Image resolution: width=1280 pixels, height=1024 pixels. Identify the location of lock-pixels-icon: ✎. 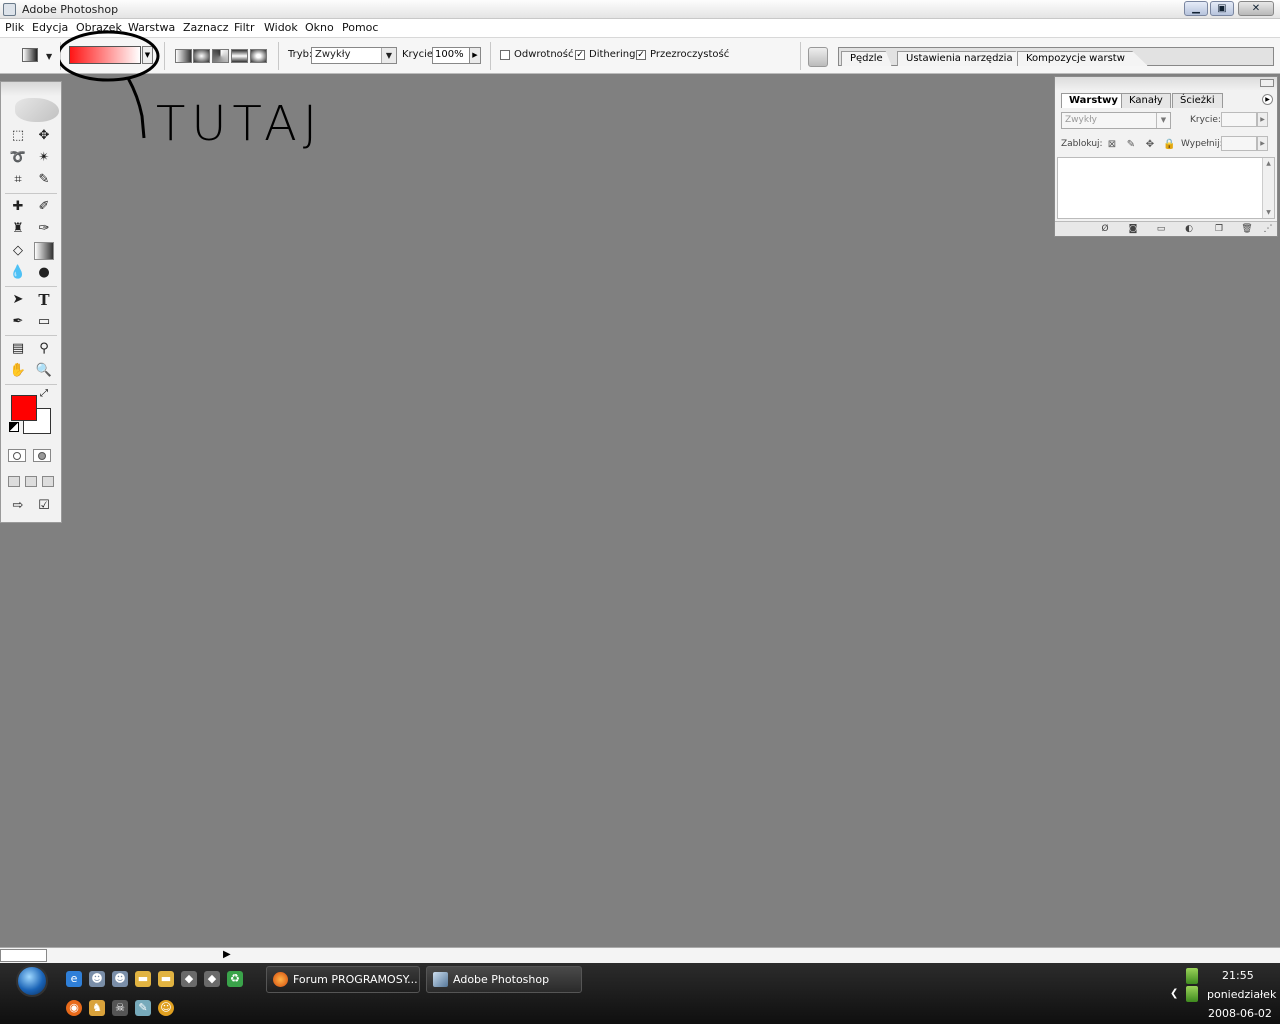
(1131, 145).